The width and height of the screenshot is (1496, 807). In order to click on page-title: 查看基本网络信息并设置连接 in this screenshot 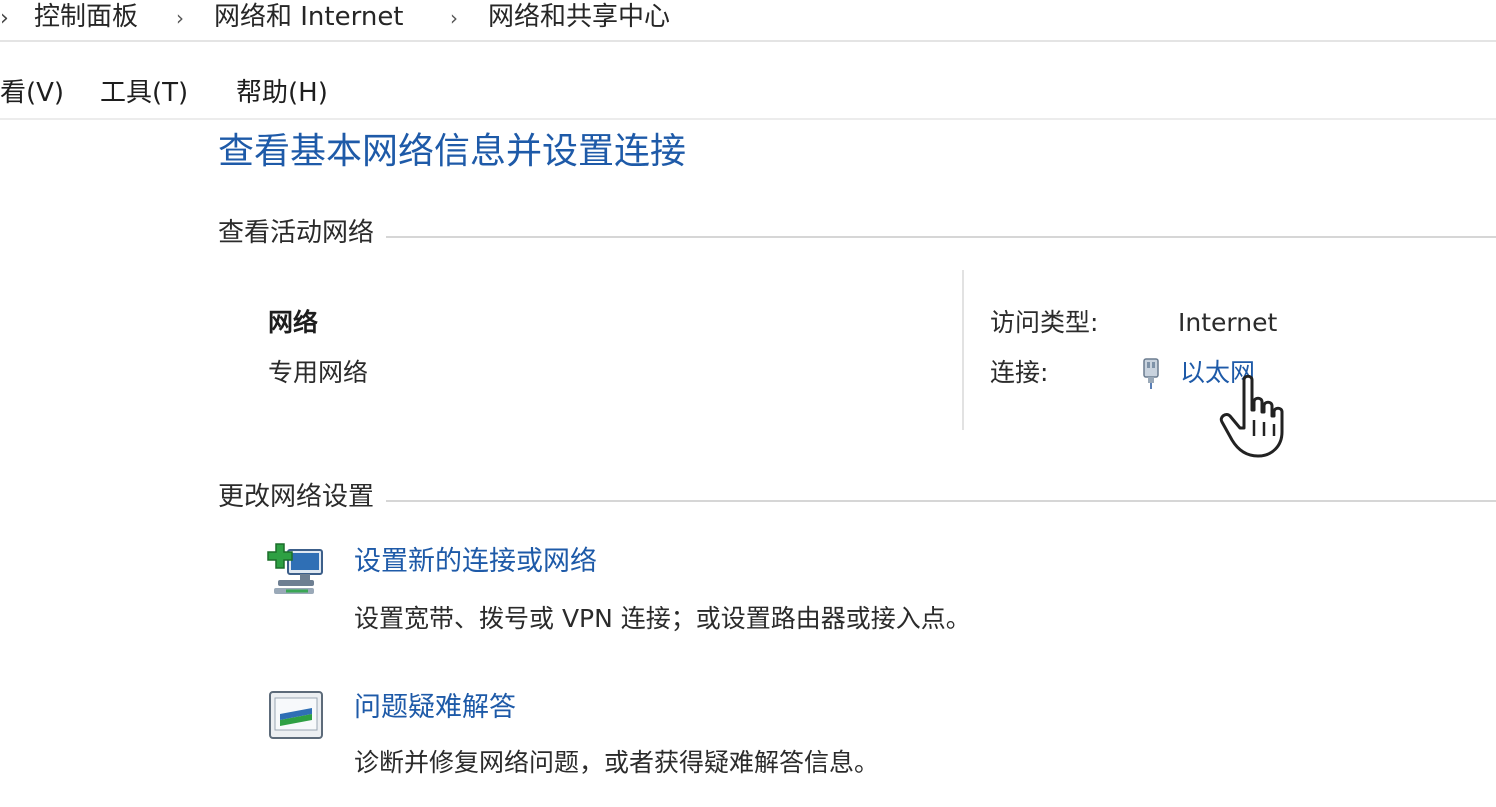, I will do `click(452, 151)`.